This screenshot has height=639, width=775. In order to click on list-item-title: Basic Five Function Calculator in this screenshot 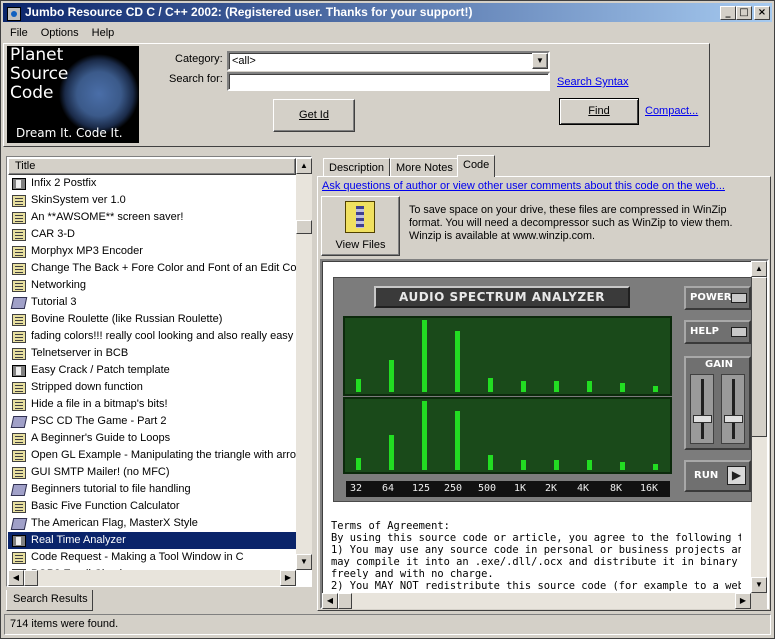, I will do `click(105, 506)`.